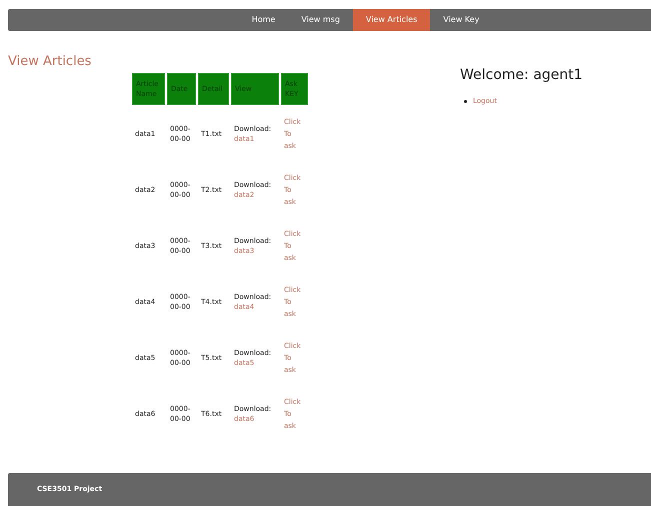 The image size is (651, 506). Describe the element at coordinates (263, 20) in the screenshot. I see `nav-tab: Home` at that location.